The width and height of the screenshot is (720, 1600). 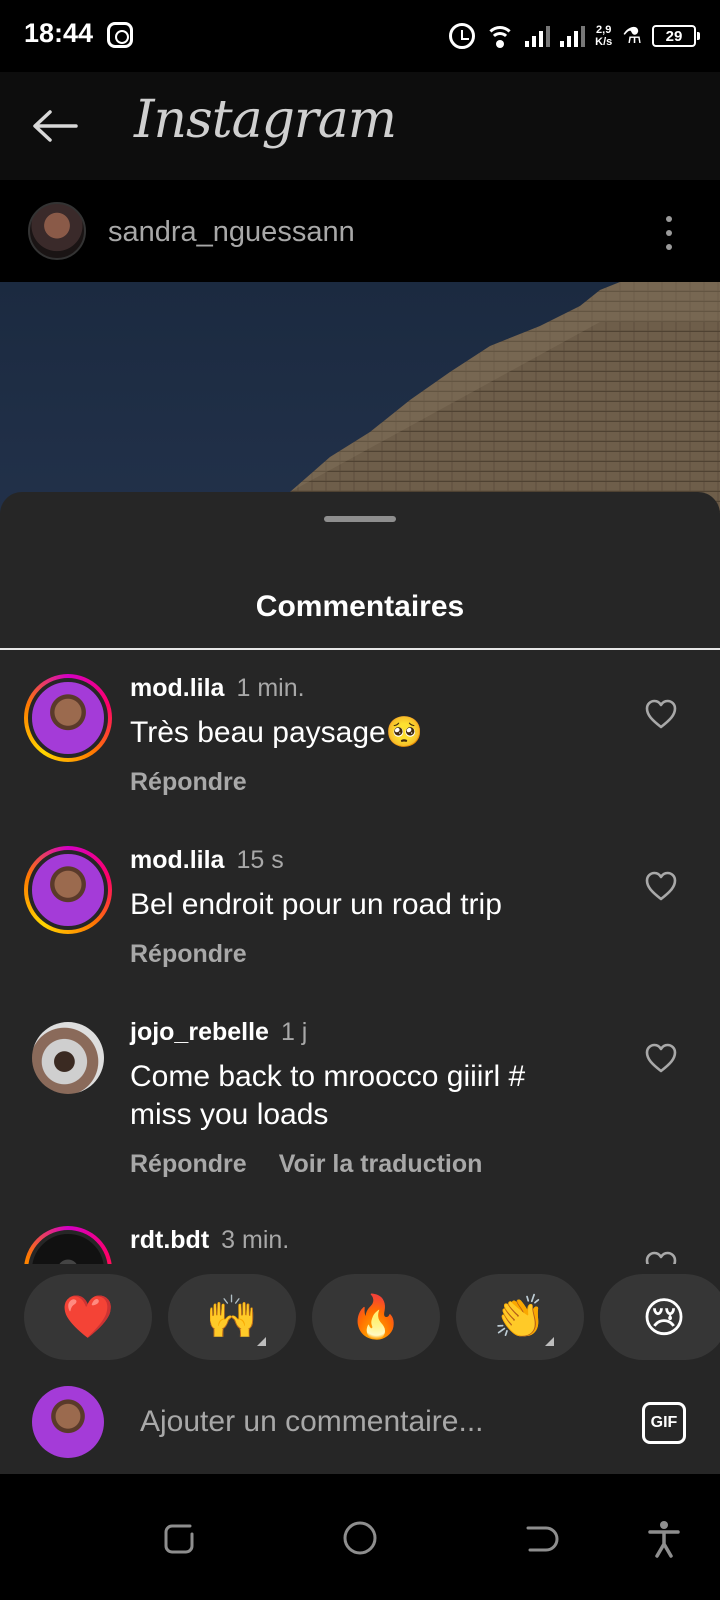 I want to click on comment-text: Bel endroit pour un road trip, so click(x=316, y=904).